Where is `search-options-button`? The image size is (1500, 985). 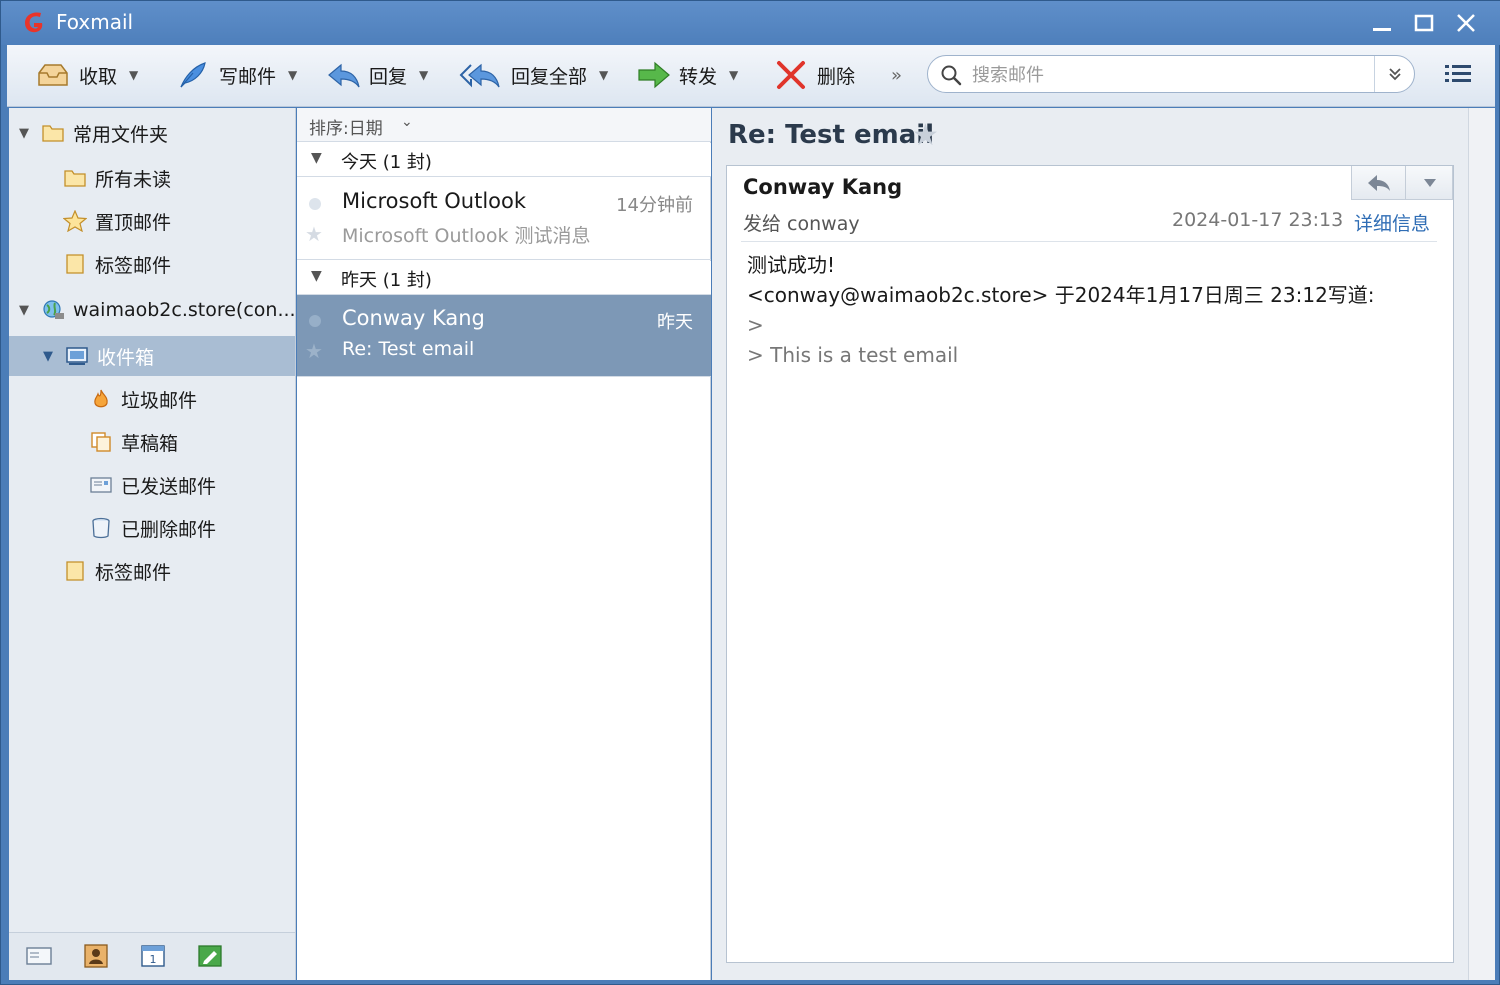 search-options-button is located at coordinates (1394, 74).